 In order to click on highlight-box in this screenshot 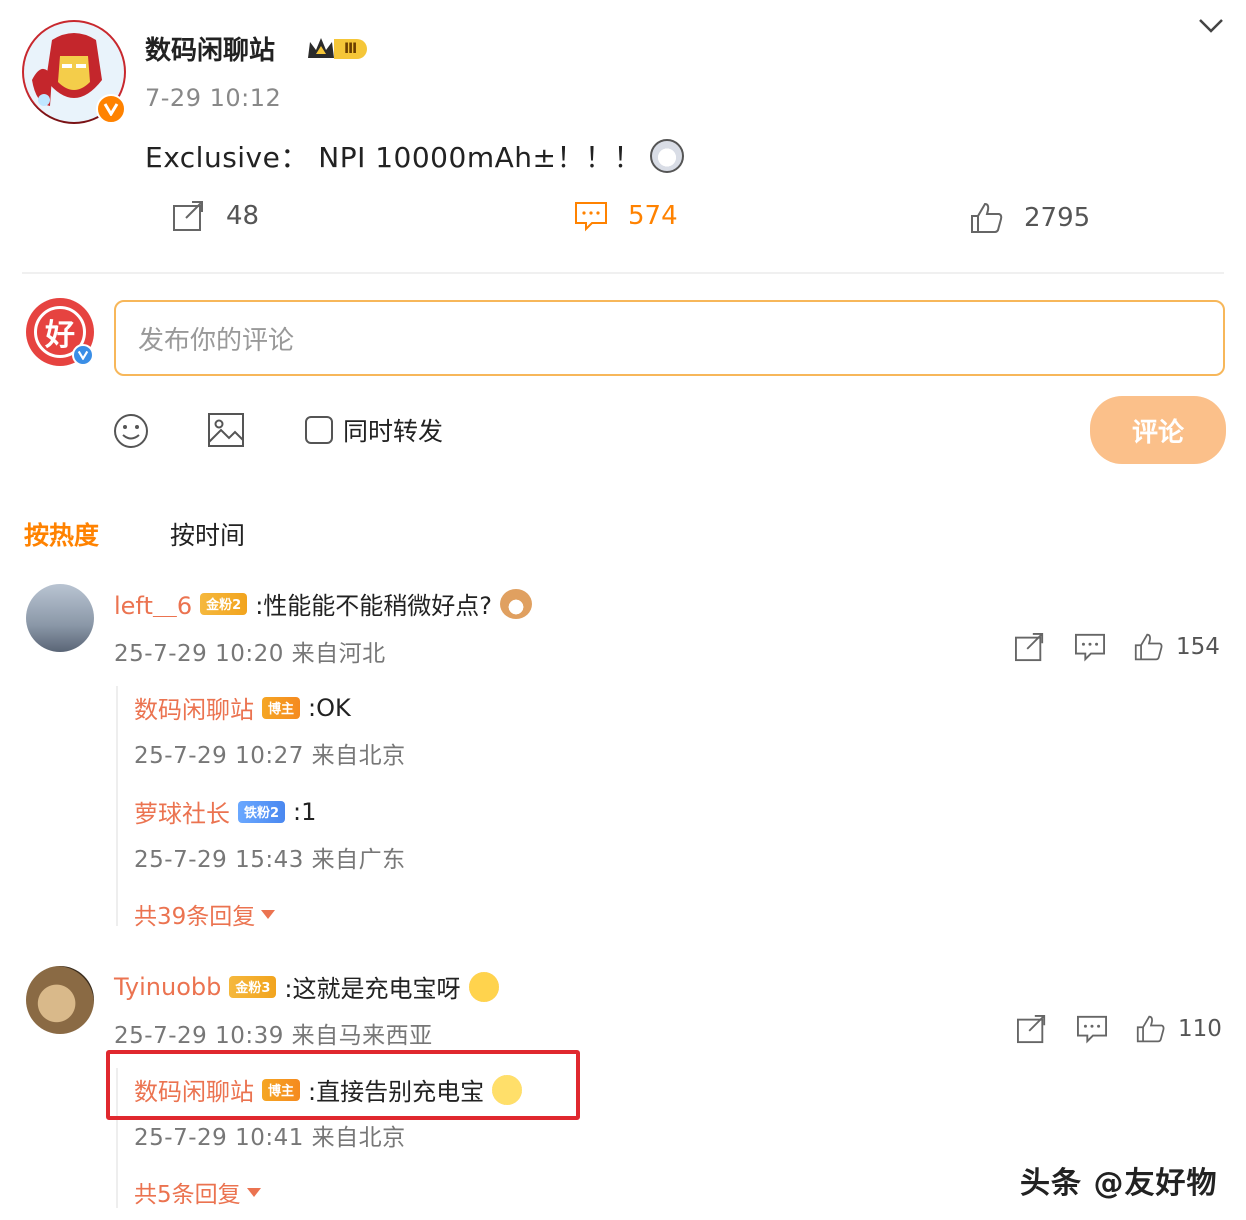, I will do `click(343, 1085)`.